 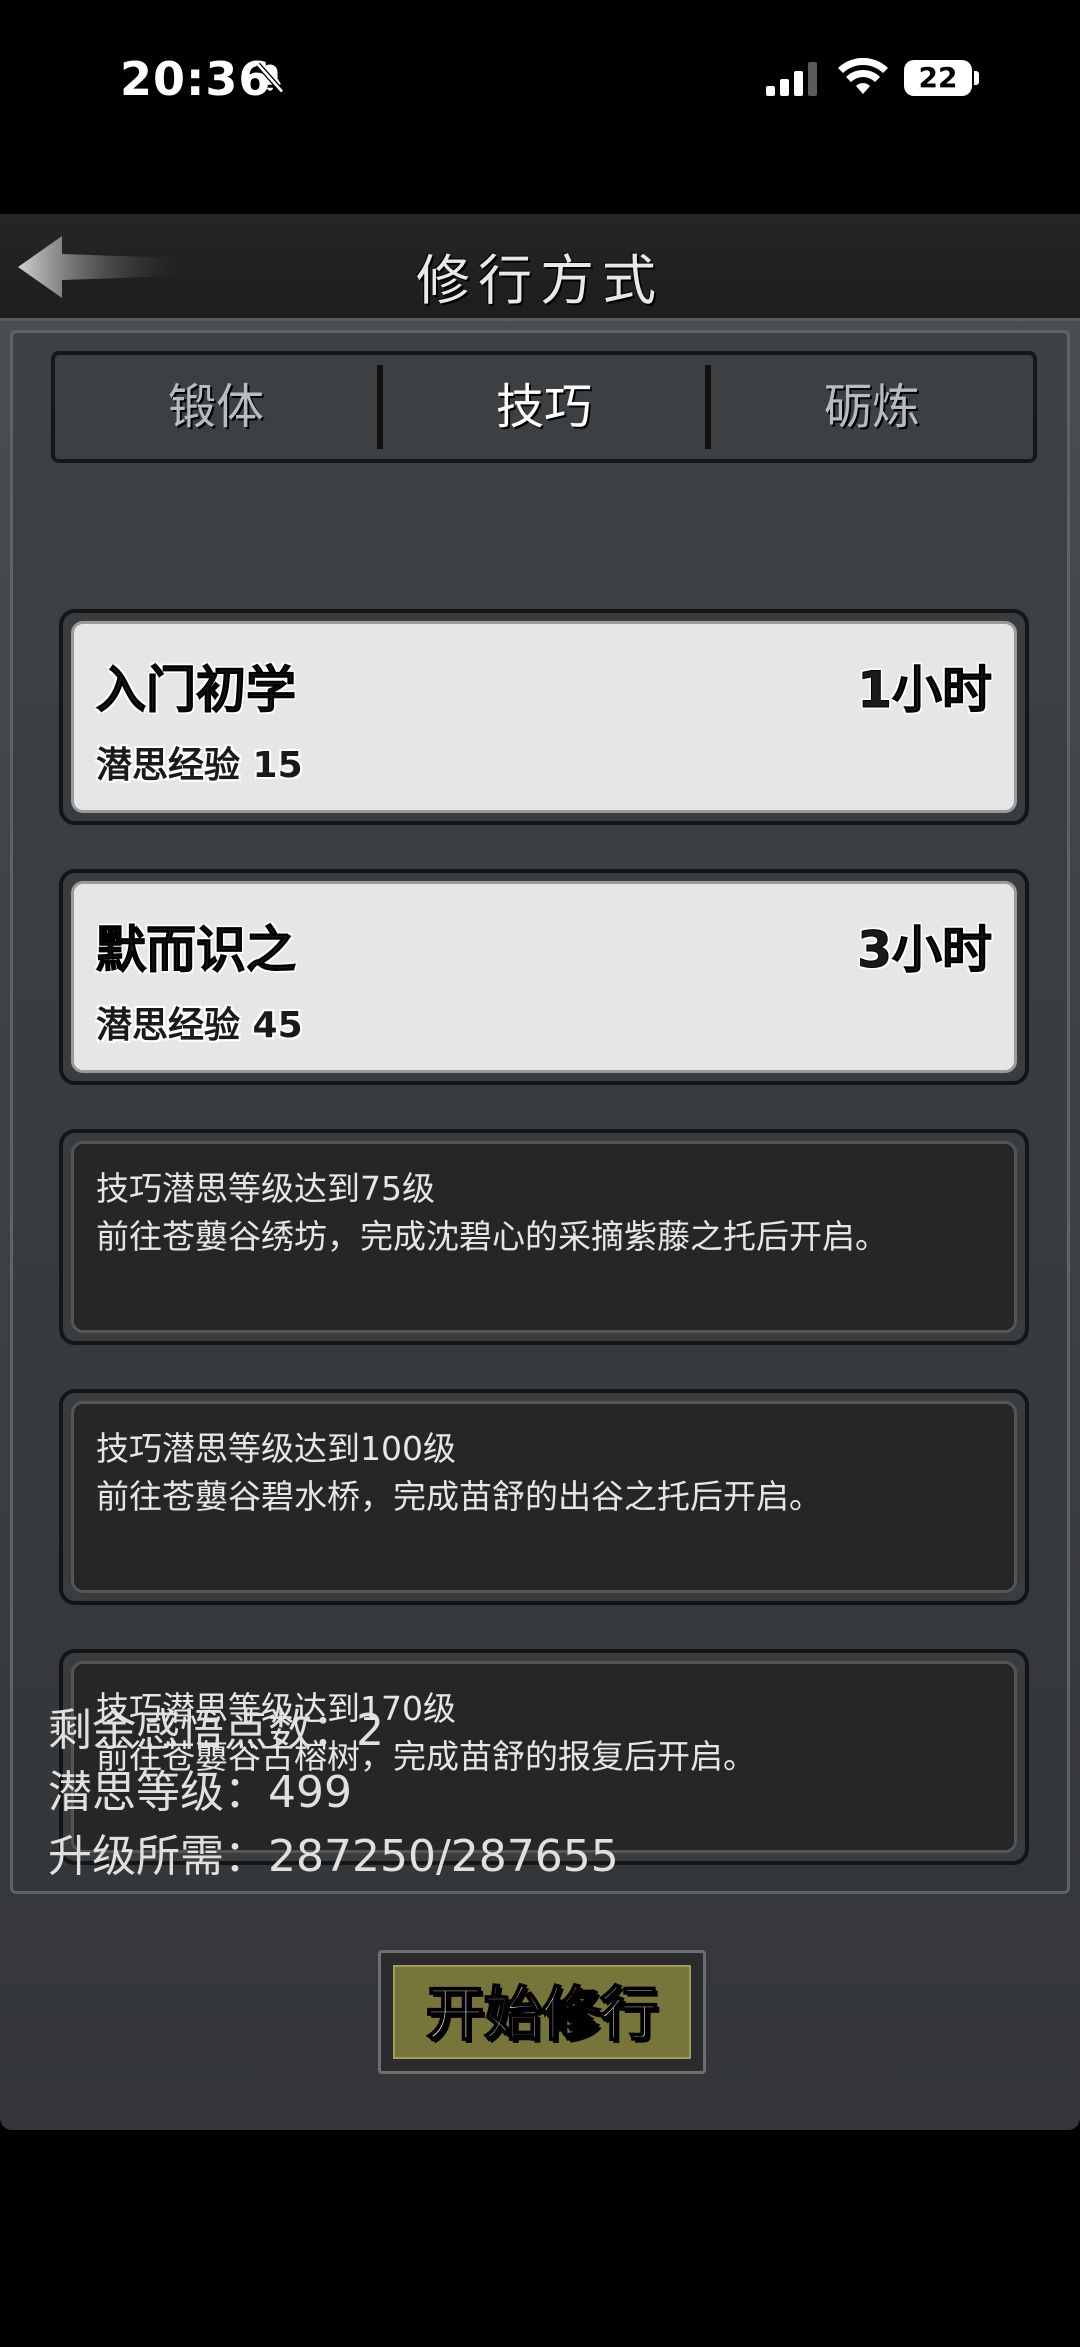 What do you see at coordinates (863, 76) in the screenshot?
I see `wifi-icon` at bounding box center [863, 76].